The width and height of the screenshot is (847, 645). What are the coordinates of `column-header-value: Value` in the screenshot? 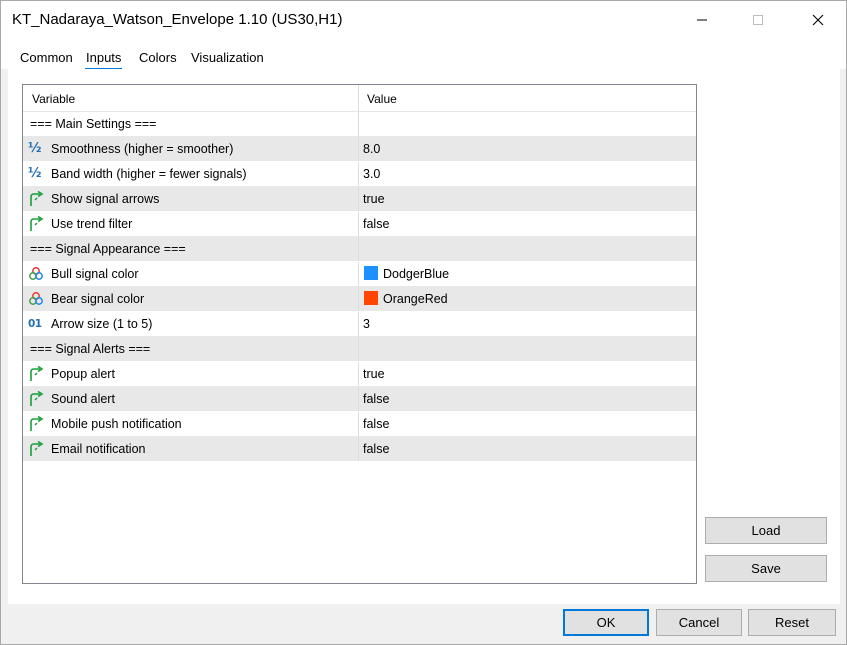 It's located at (382, 99).